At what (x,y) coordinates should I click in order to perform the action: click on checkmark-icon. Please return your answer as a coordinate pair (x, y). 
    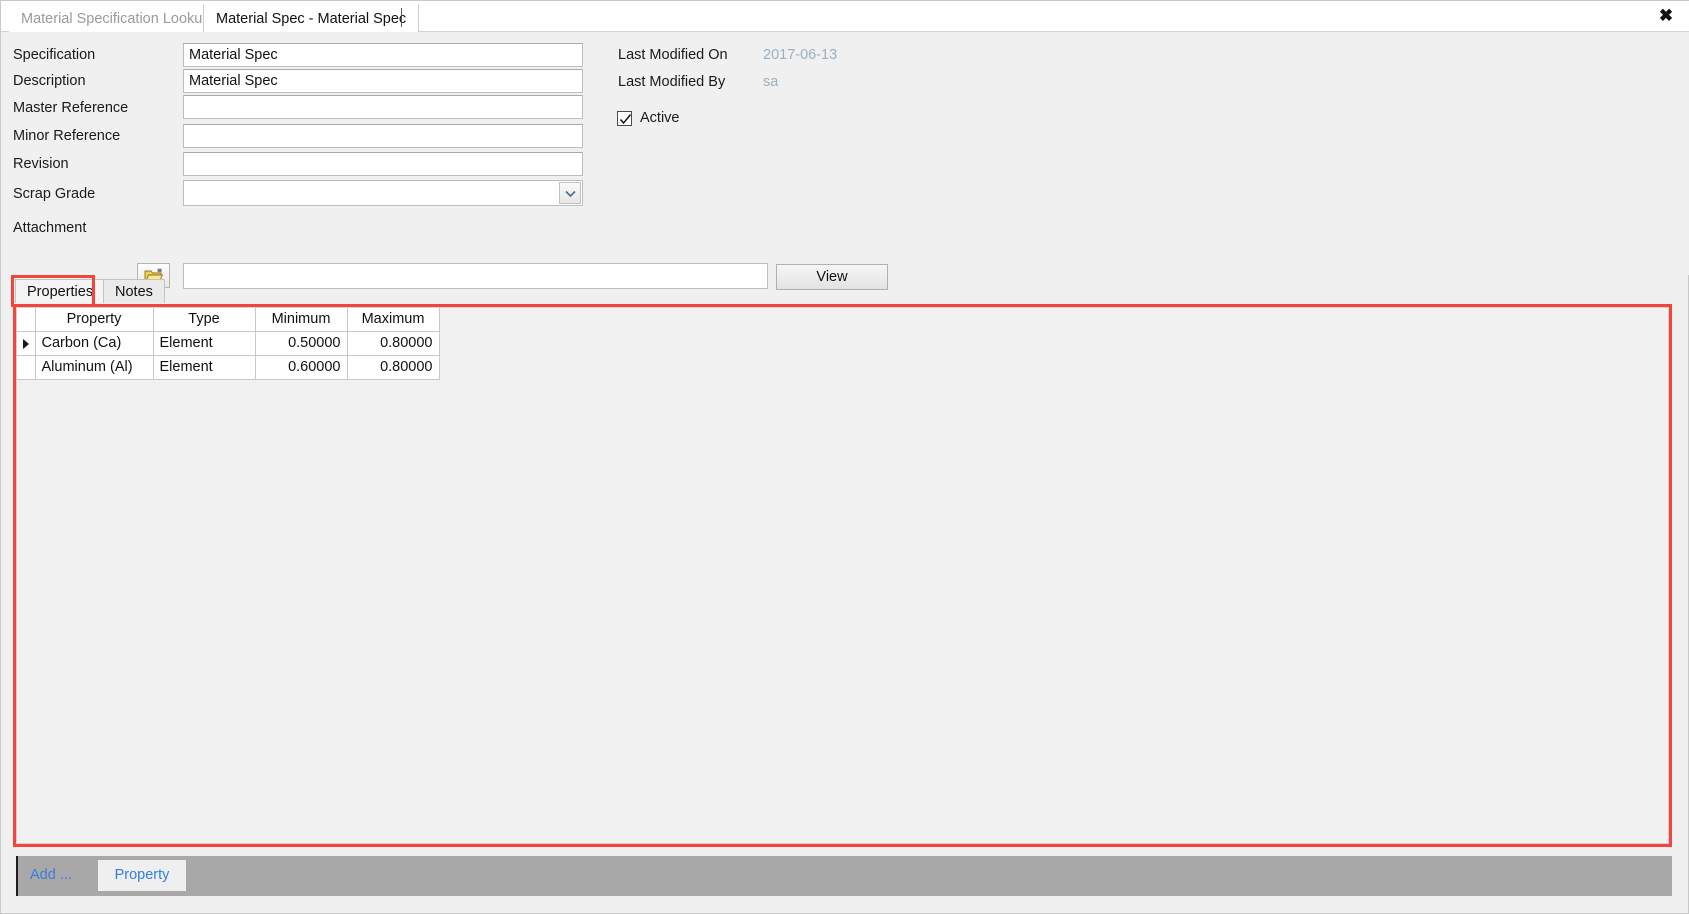
    Looking at the image, I should click on (624, 118).